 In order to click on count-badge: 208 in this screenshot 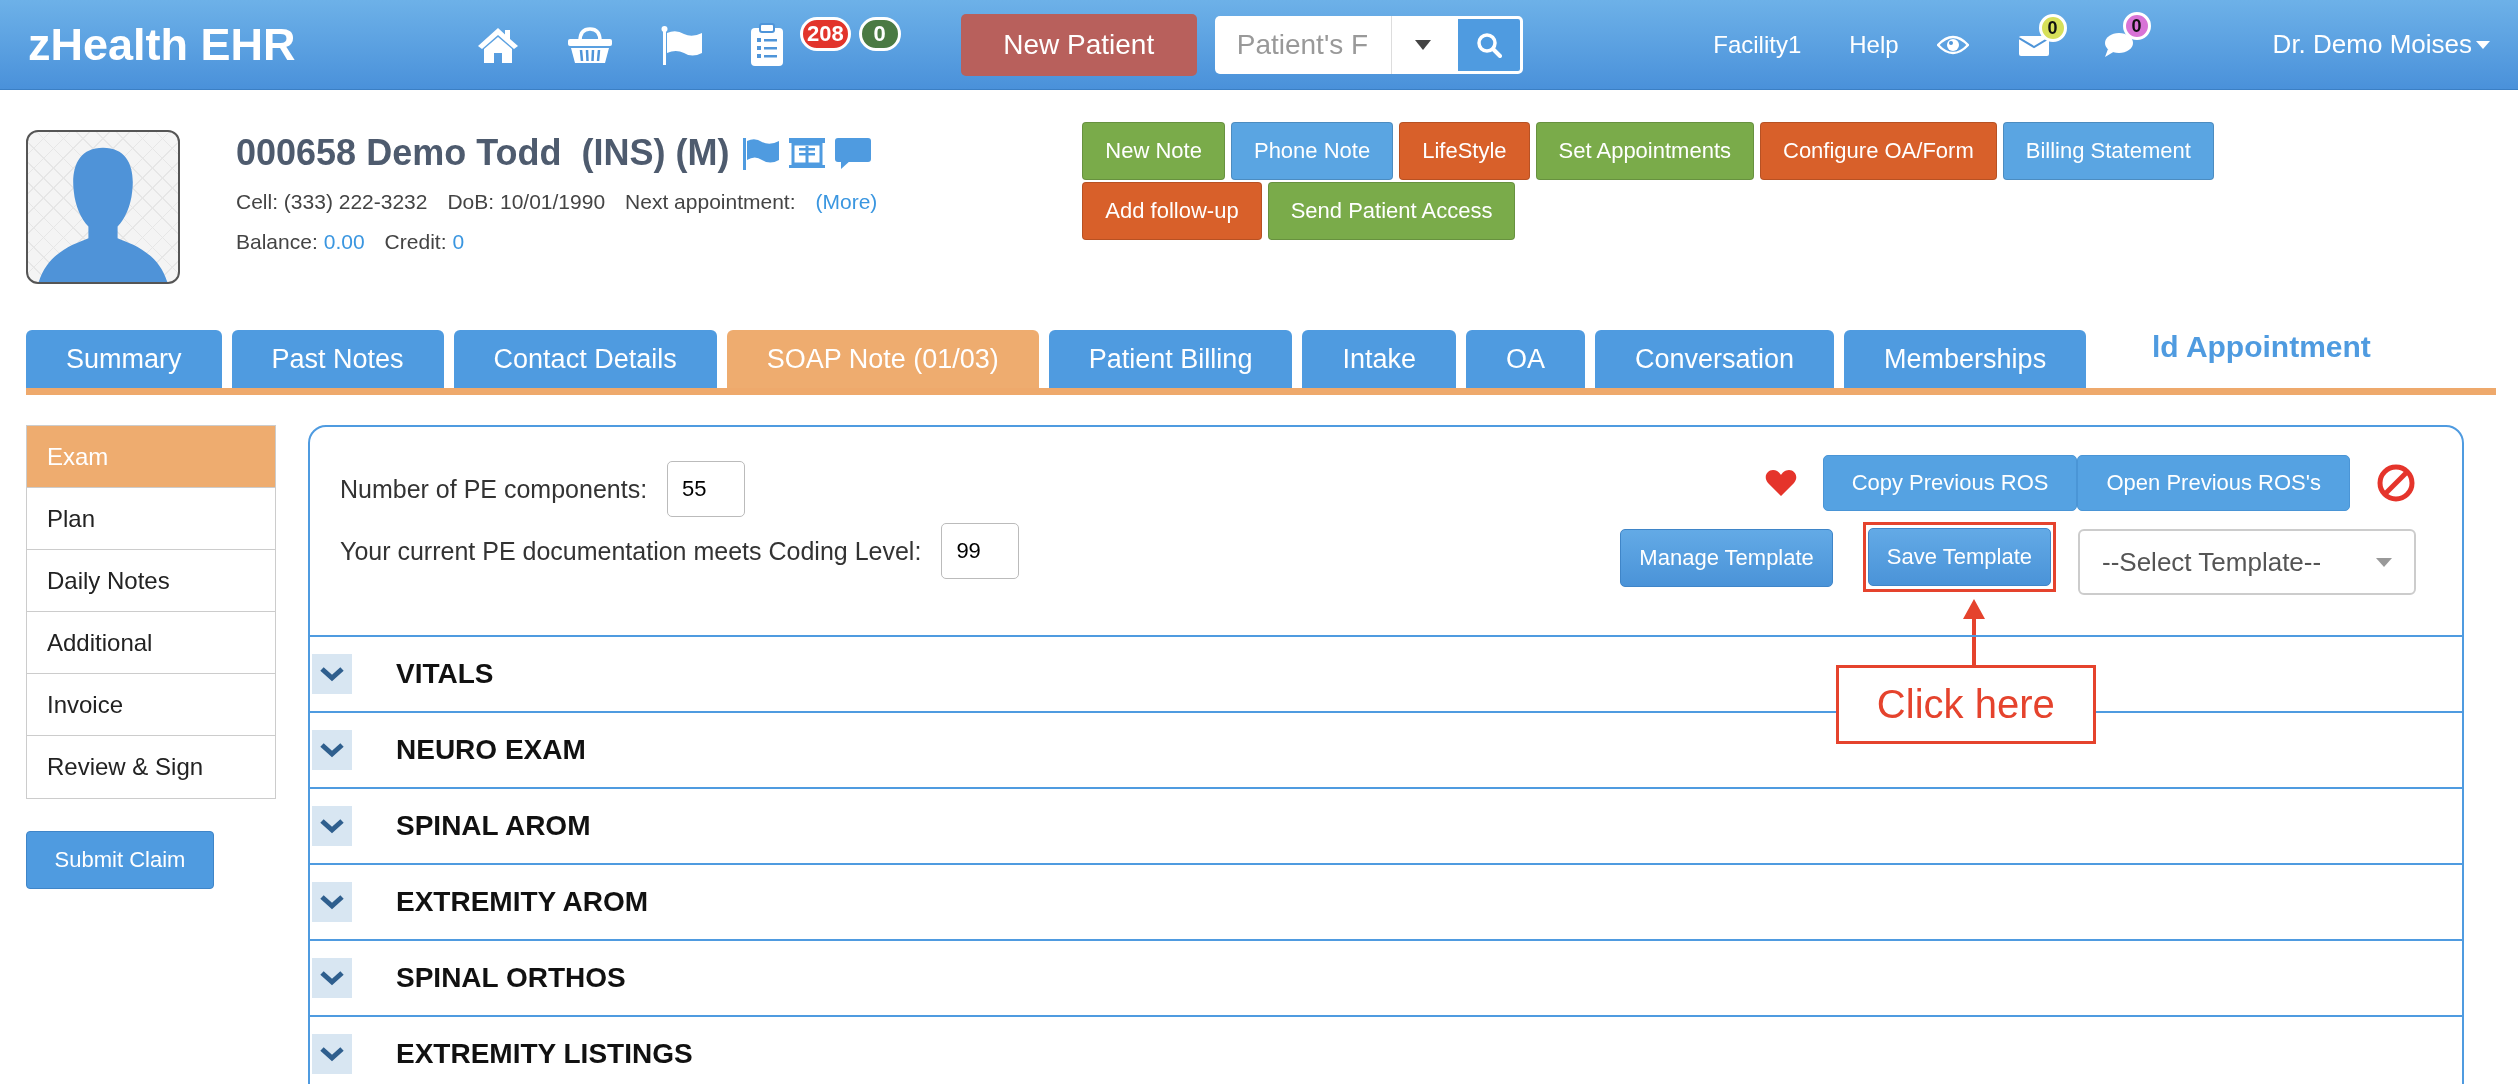, I will do `click(825, 33)`.